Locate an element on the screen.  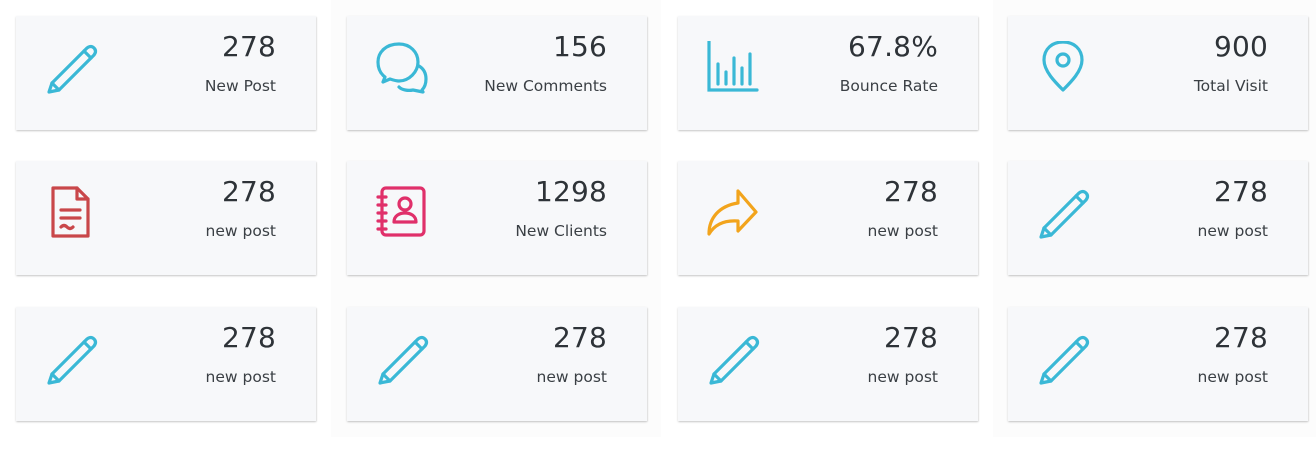
bar-chart-icon is located at coordinates (736, 71).